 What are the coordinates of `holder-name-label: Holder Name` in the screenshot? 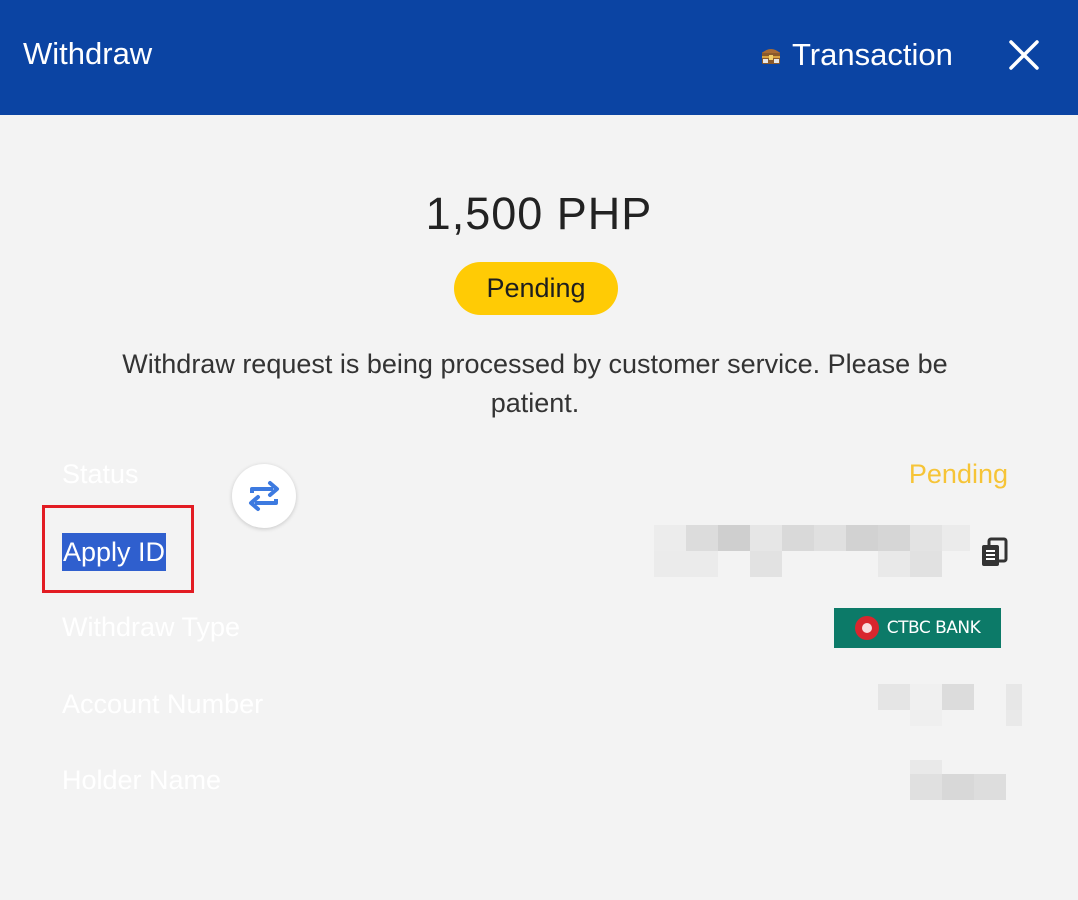 It's located at (142, 780).